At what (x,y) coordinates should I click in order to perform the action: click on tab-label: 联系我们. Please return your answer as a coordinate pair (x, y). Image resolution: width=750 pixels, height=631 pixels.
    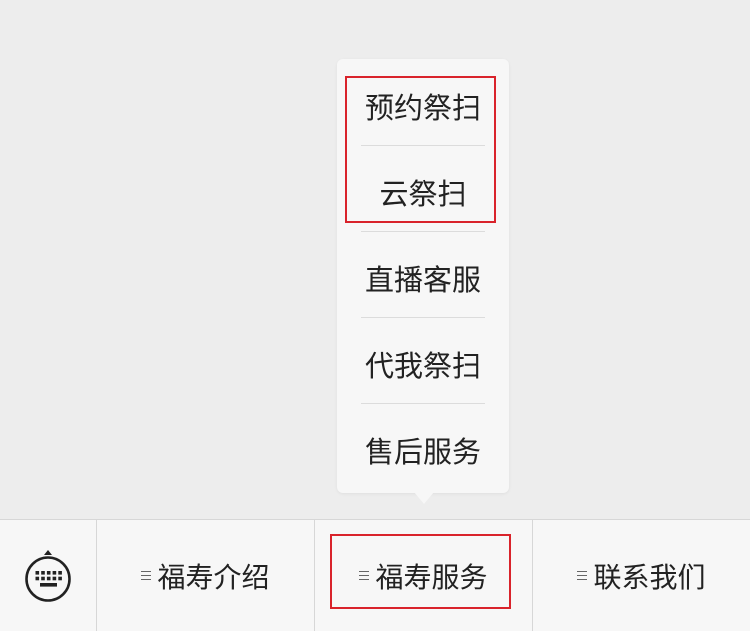
    Looking at the image, I should click on (649, 577).